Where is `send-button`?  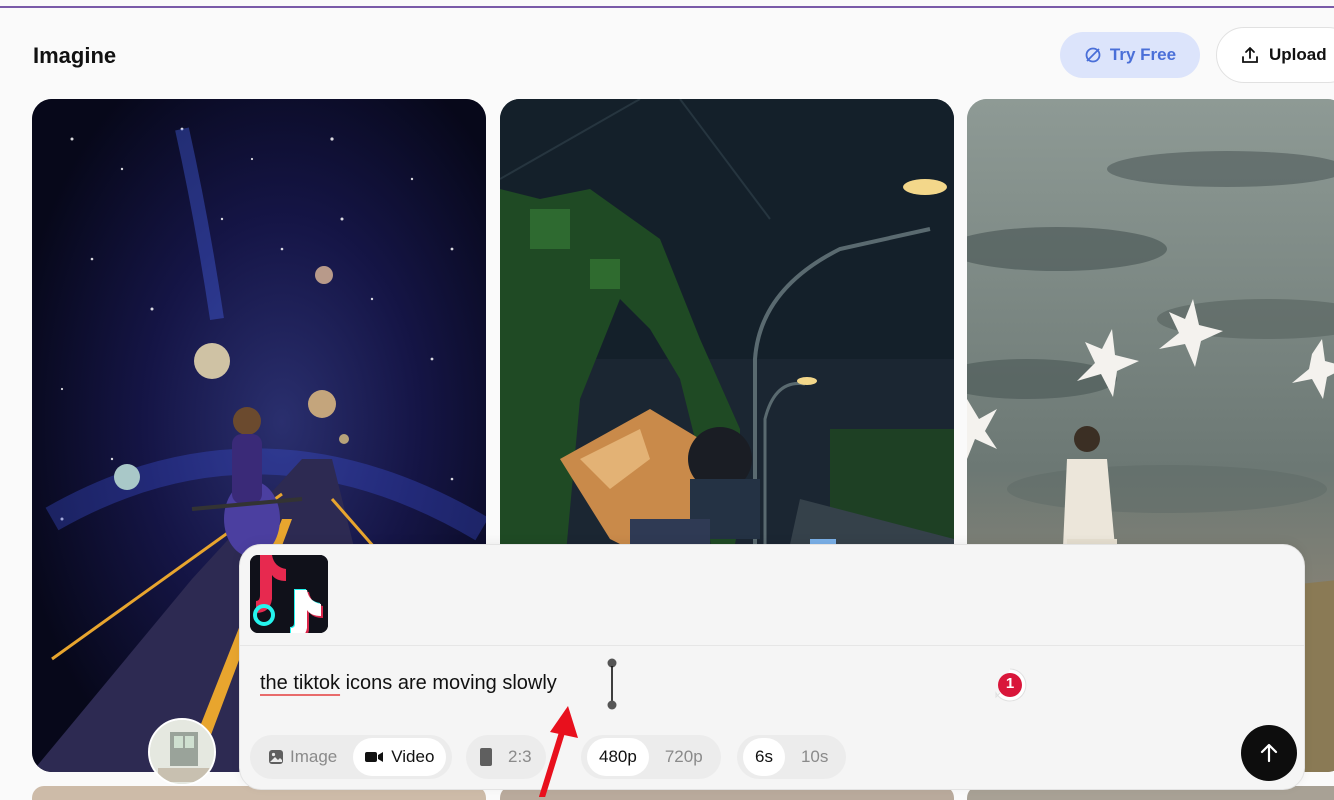 send-button is located at coordinates (1269, 753).